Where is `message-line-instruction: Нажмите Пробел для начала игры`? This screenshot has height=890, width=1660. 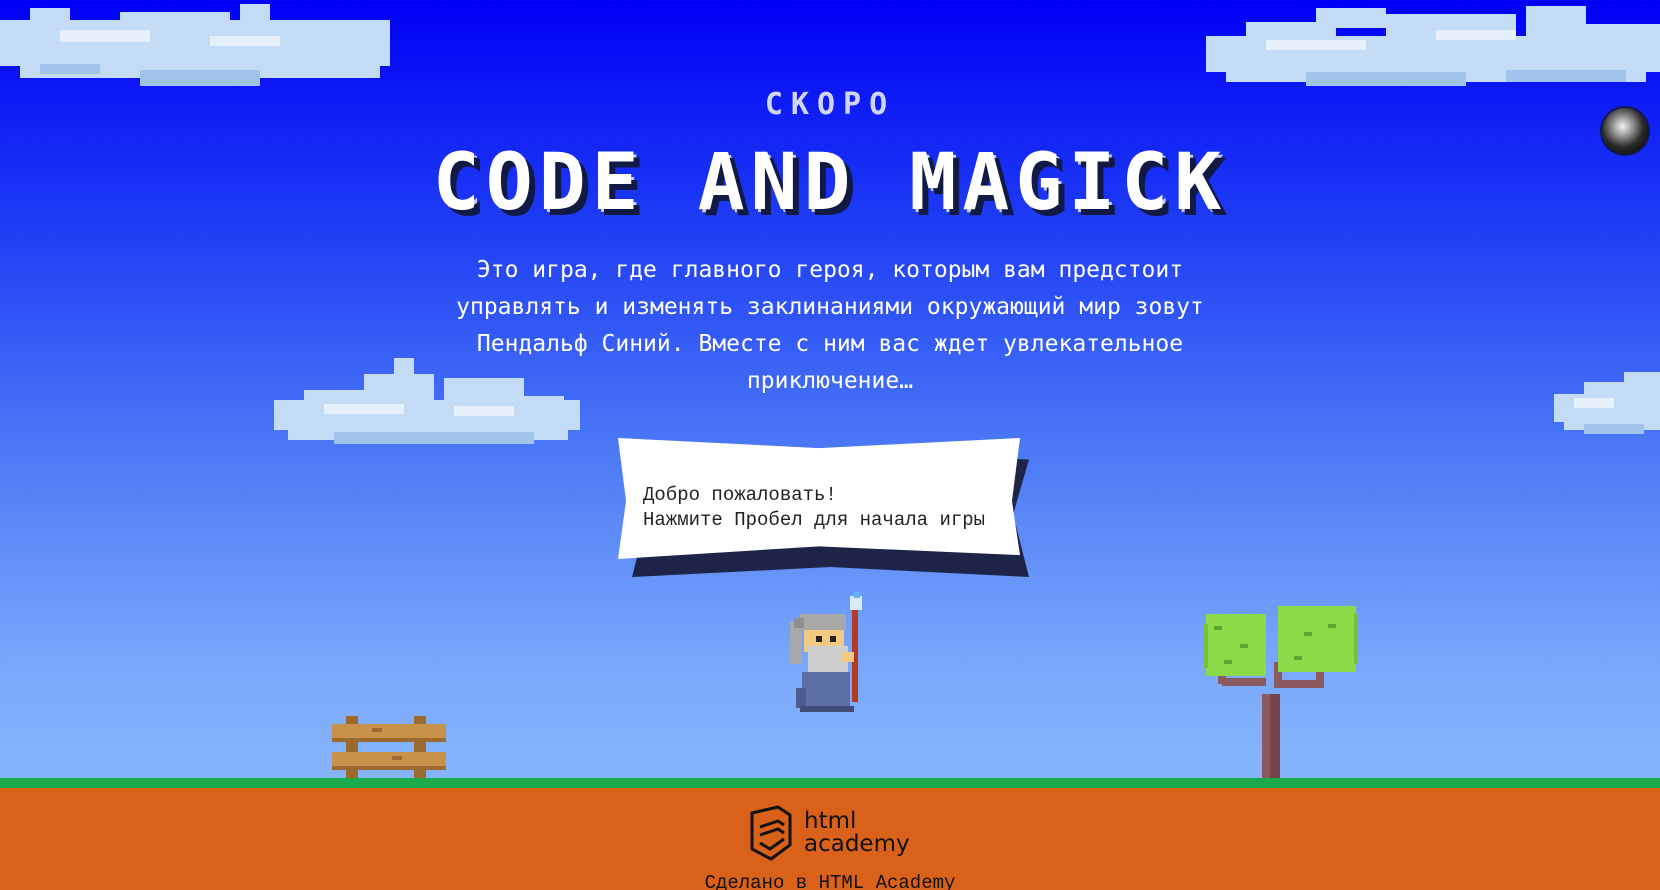
message-line-instruction: Нажмите Пробел для начала игры is located at coordinates (814, 520).